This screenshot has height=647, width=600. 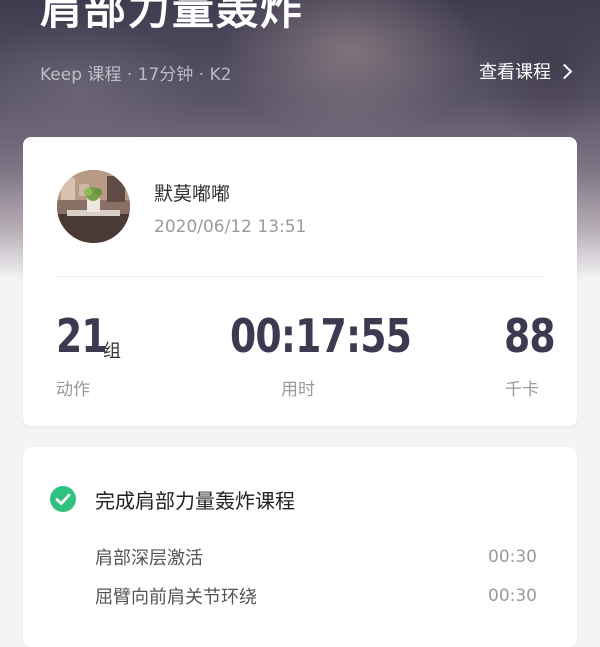 I want to click on chevron-right-icon, so click(x=564, y=71).